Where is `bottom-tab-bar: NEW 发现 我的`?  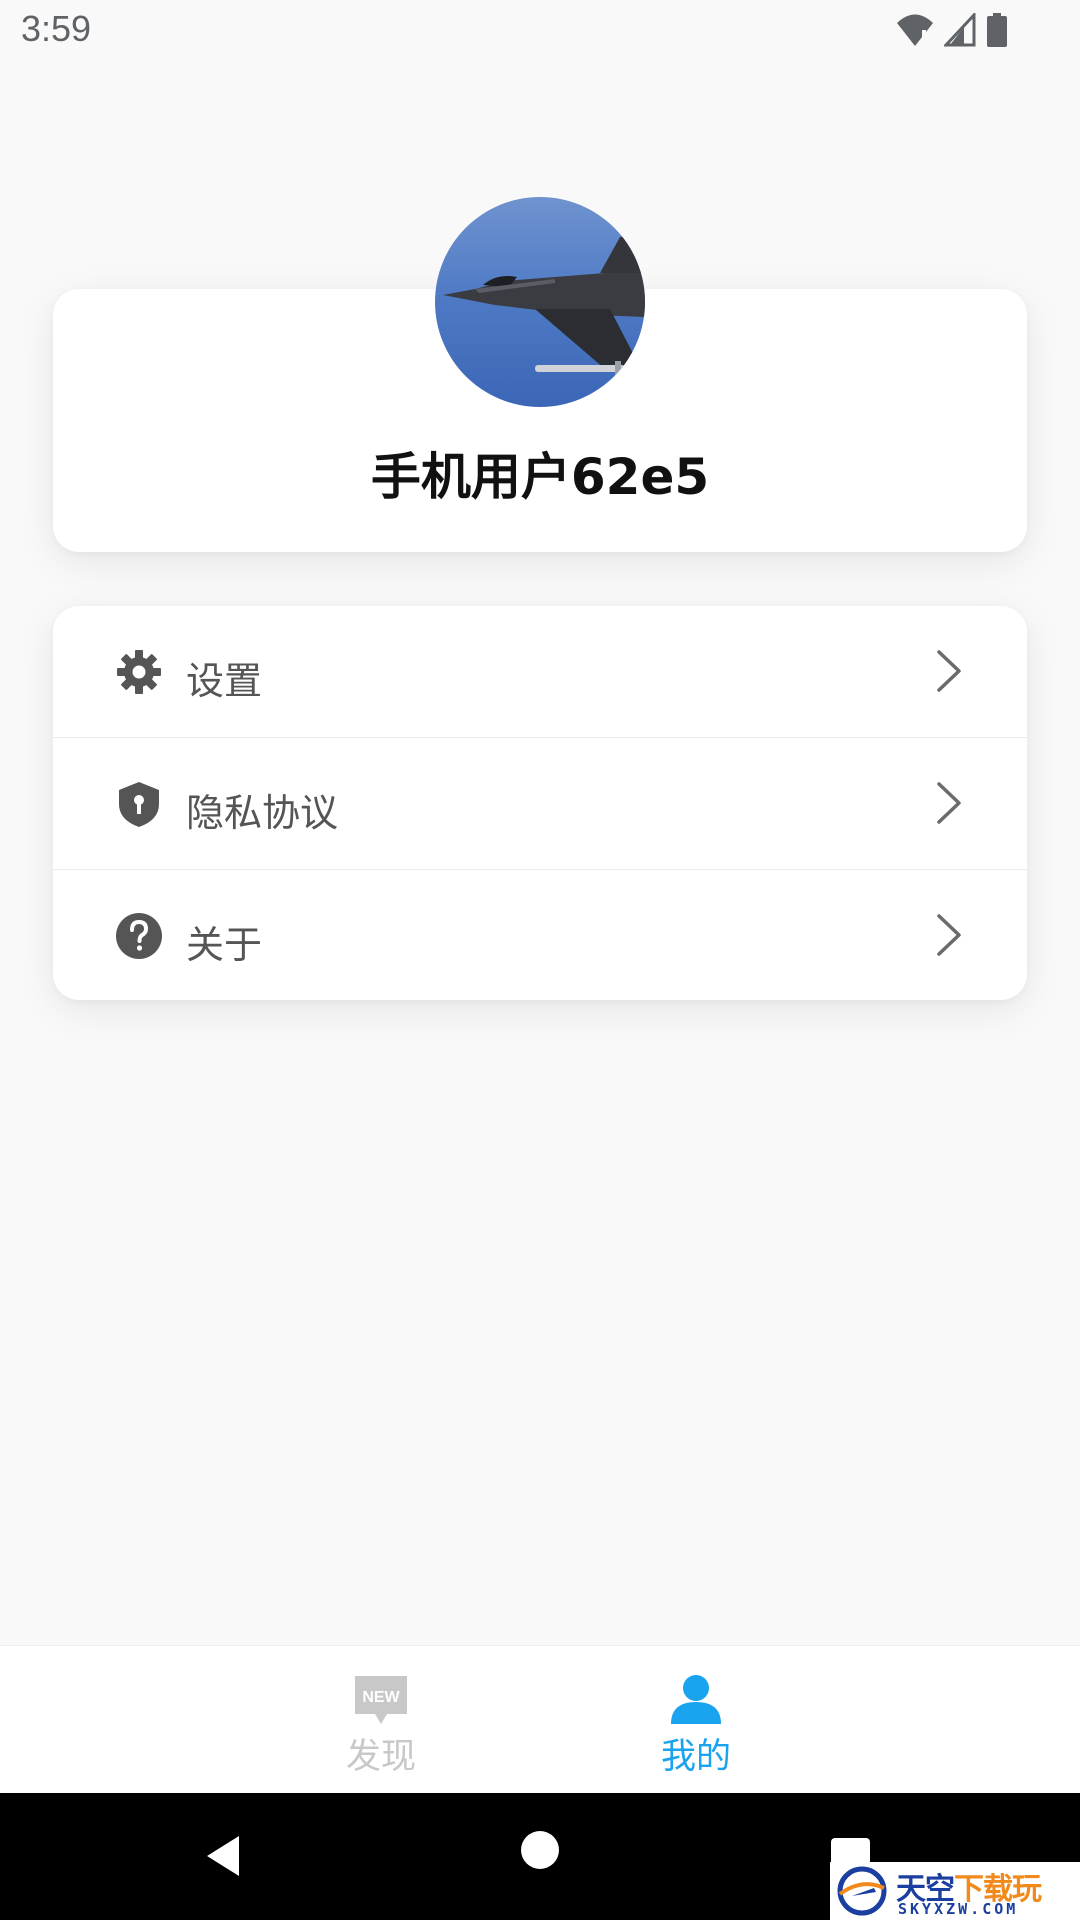 bottom-tab-bar: NEW 发现 我的 is located at coordinates (540, 1719).